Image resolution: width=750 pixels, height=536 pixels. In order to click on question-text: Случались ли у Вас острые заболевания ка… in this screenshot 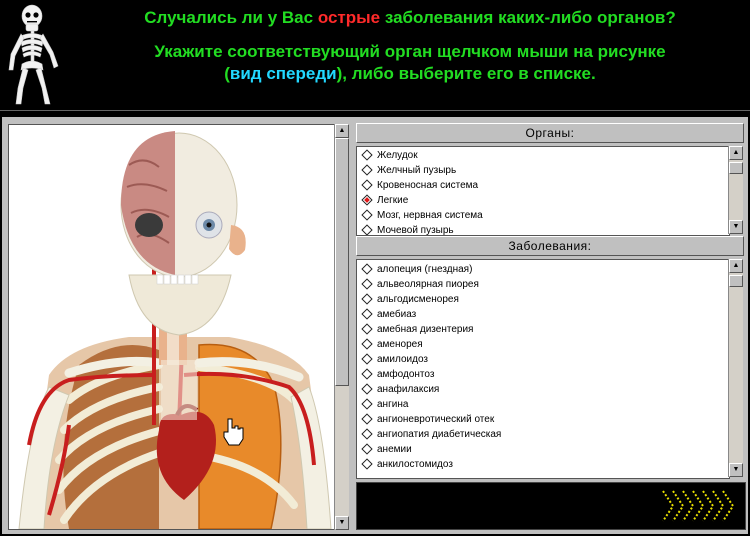, I will do `click(410, 17)`.